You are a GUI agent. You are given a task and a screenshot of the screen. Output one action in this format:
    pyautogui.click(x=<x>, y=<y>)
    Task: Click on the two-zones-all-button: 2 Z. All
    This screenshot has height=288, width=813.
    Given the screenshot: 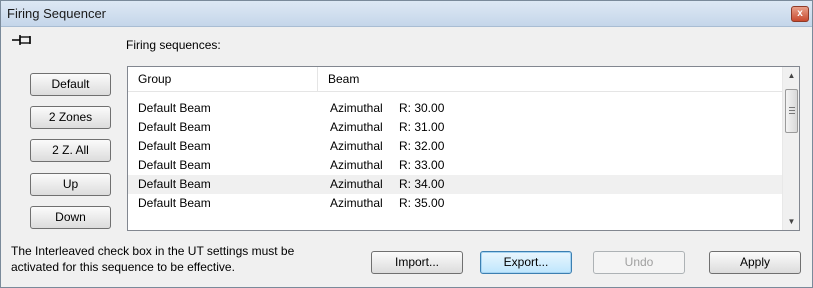 What is the action you would take?
    pyautogui.click(x=70, y=150)
    